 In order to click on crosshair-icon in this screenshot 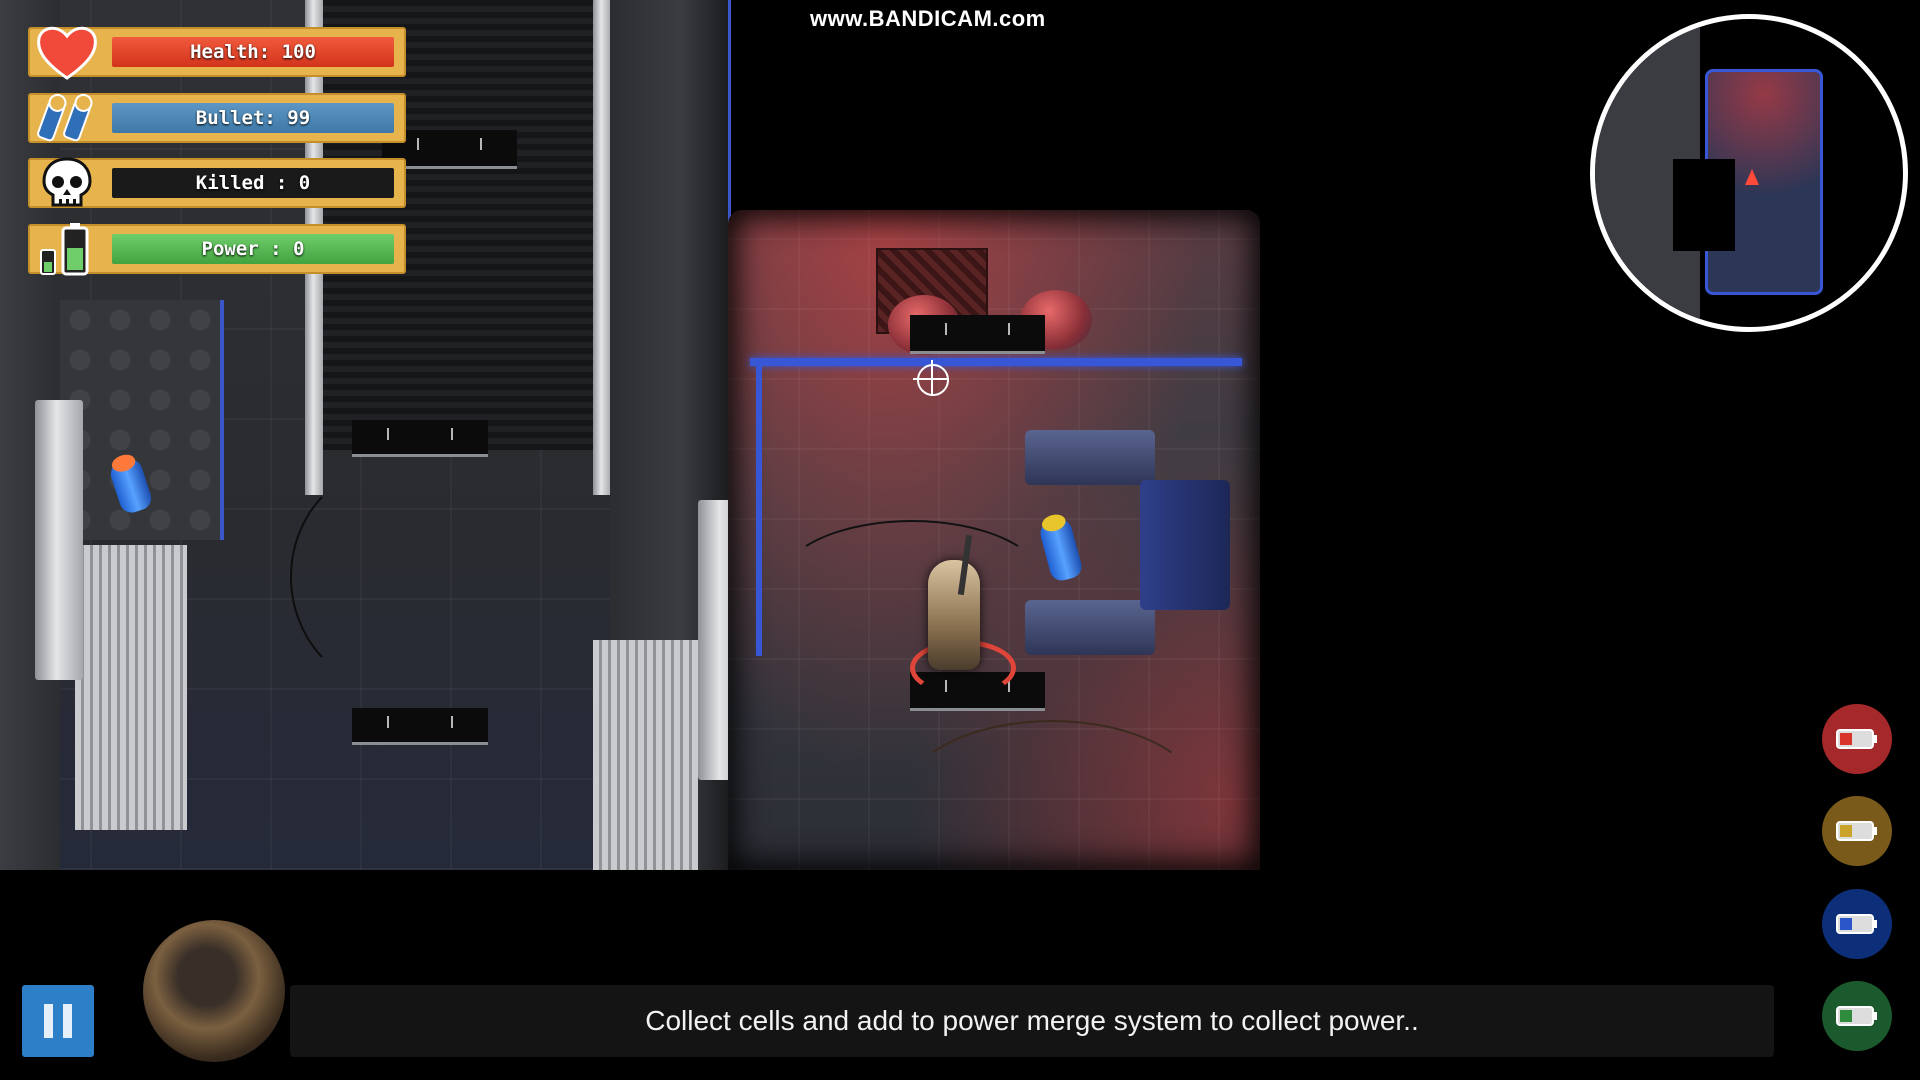, I will do `click(931, 378)`.